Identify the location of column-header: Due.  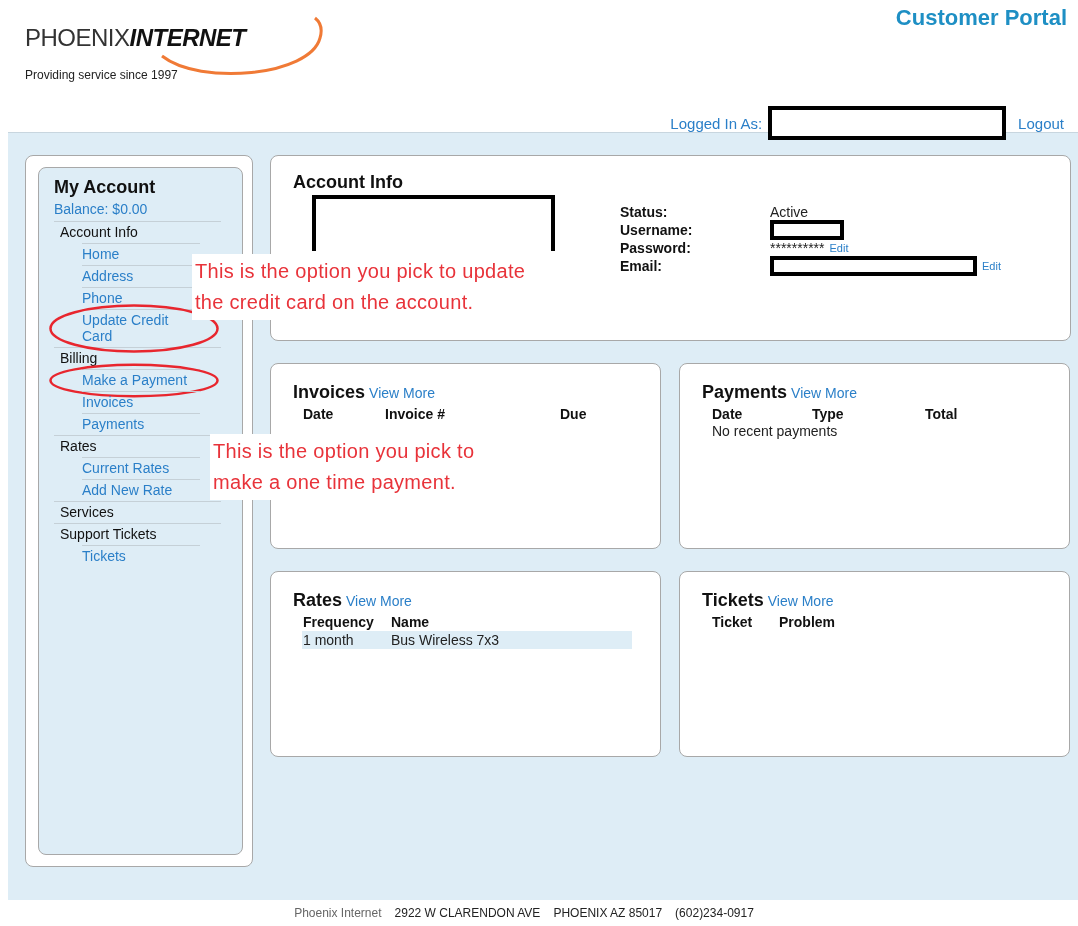
(573, 414).